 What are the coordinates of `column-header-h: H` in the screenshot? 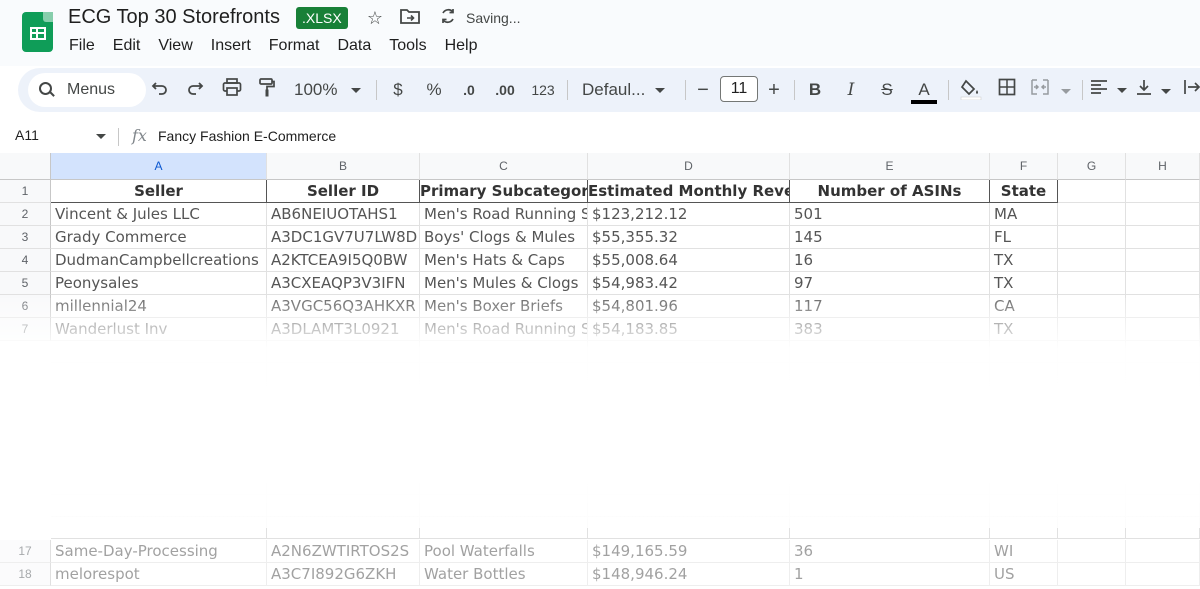 It's located at (1163, 166).